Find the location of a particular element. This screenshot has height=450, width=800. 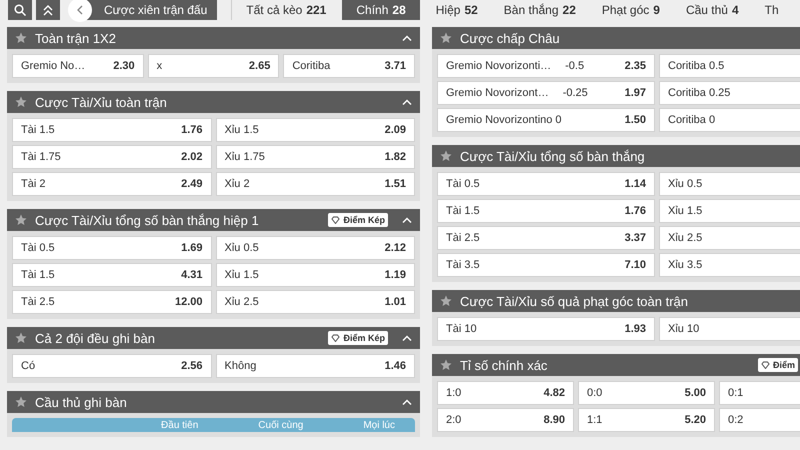

odds-value: 2.49 is located at coordinates (191, 184).